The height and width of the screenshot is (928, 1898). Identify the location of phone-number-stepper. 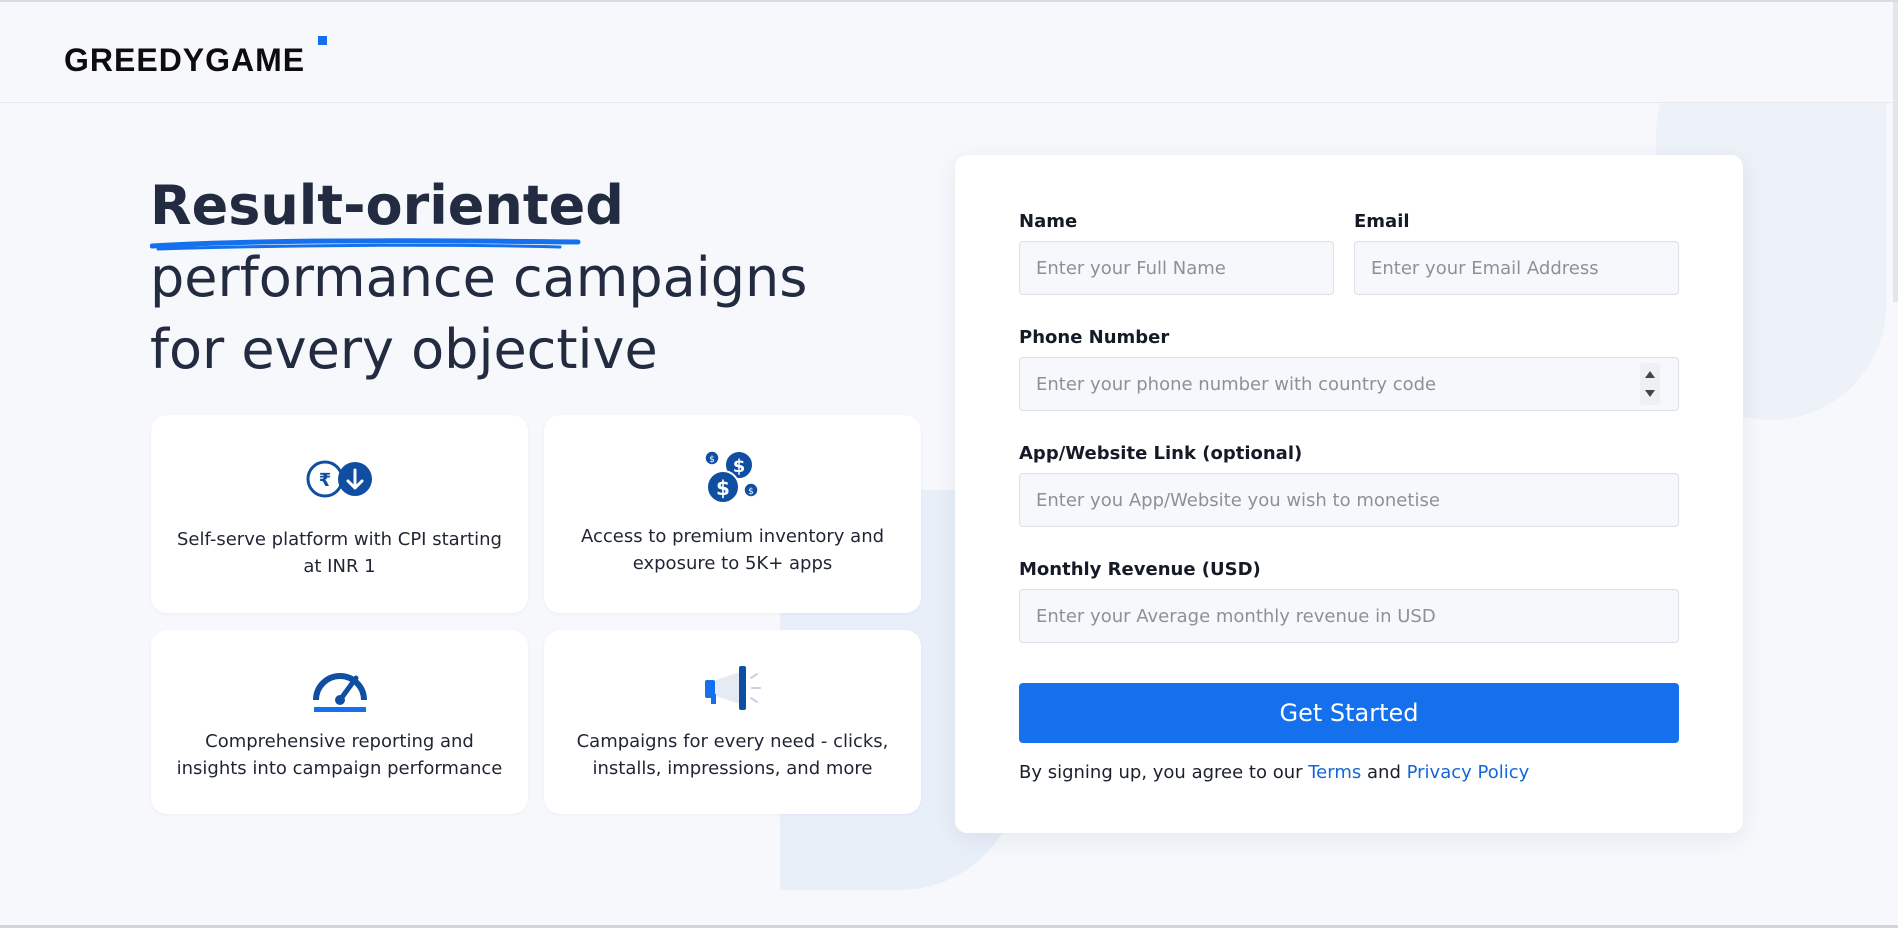
(1650, 384).